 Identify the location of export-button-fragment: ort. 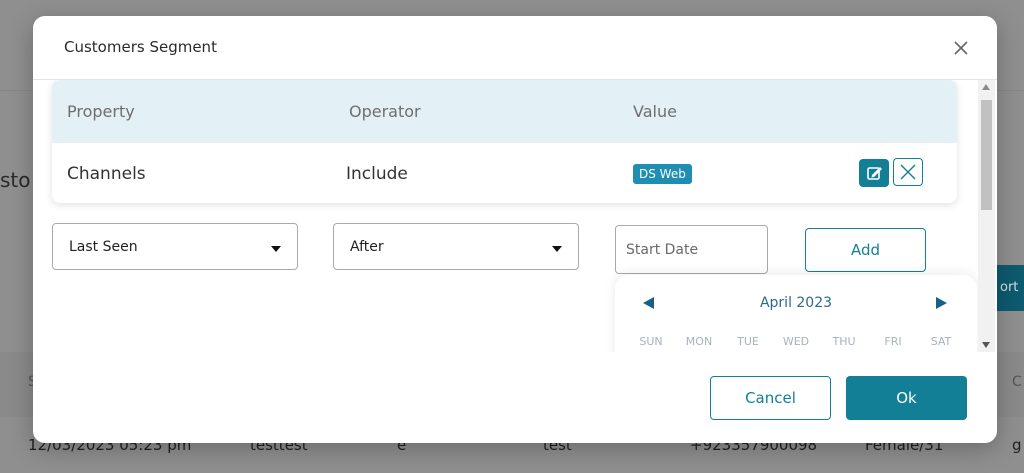
(1010, 288).